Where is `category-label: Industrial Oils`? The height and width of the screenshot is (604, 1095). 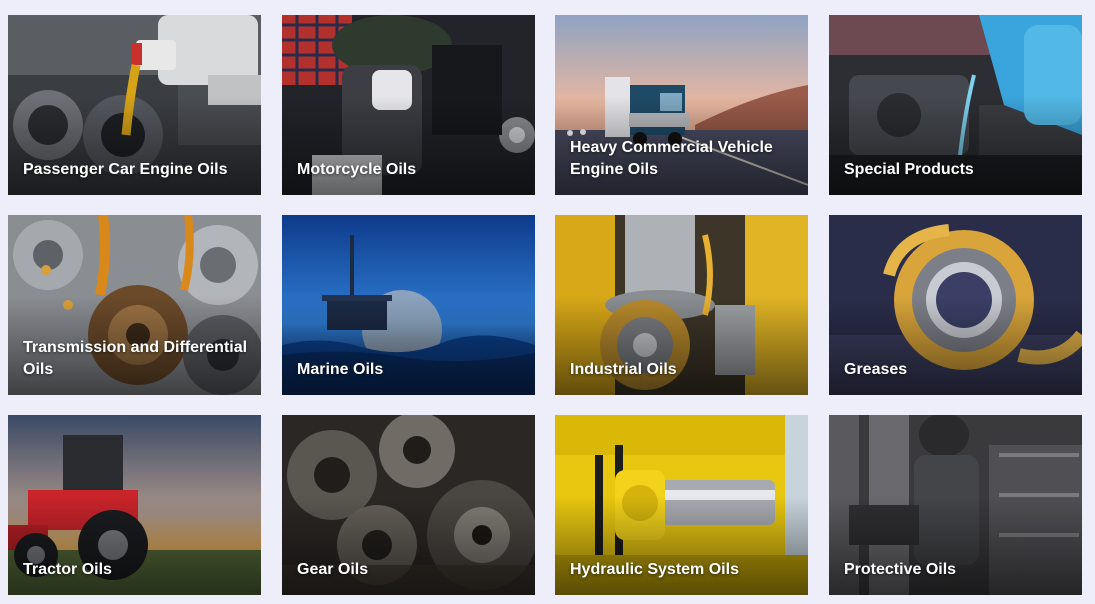 category-label: Industrial Oils is located at coordinates (623, 369).